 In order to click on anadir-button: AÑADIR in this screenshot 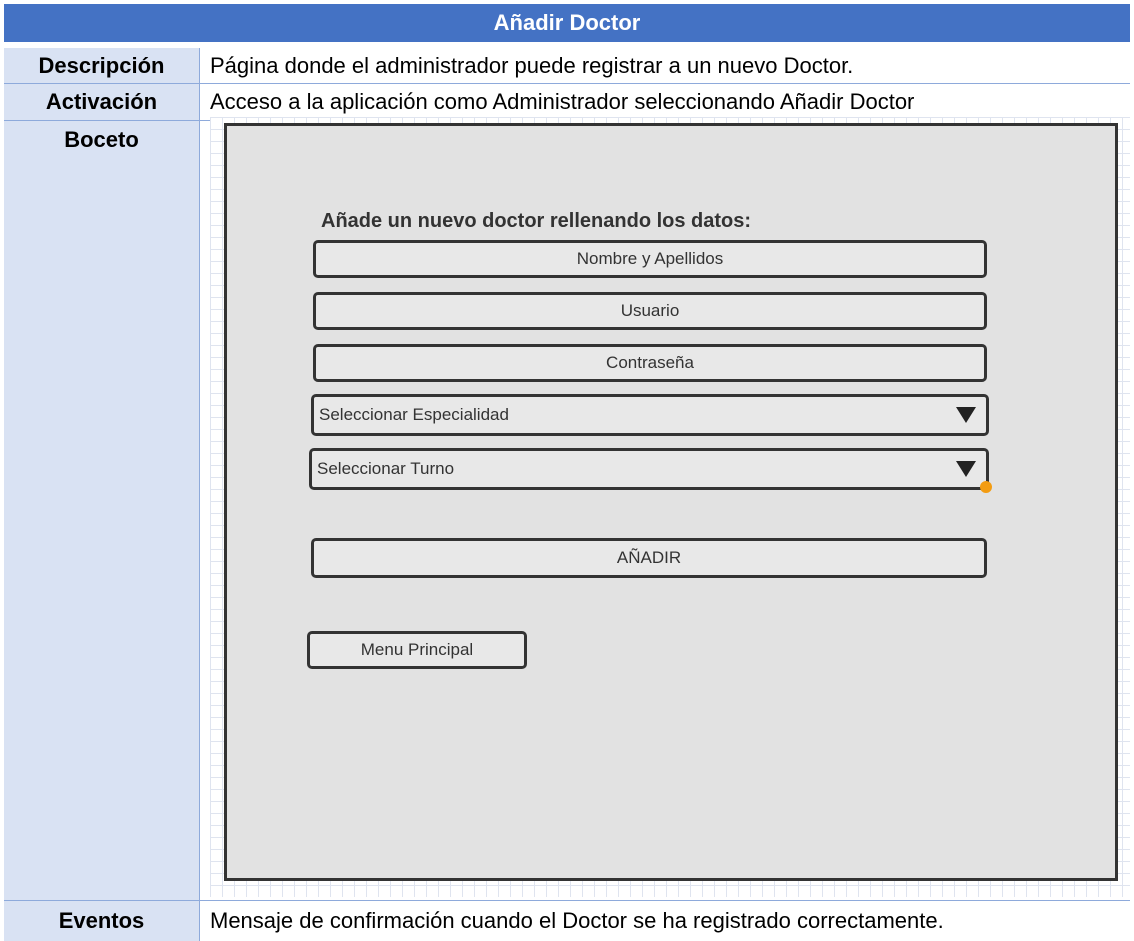, I will do `click(649, 558)`.